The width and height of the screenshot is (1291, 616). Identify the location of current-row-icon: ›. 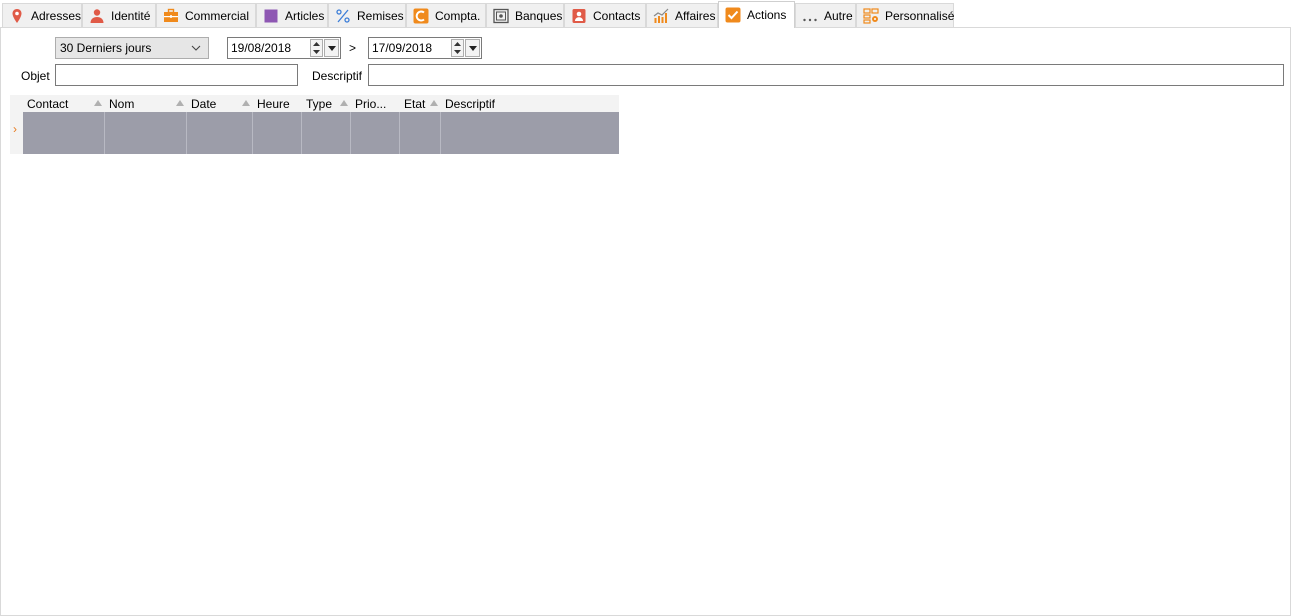
(15, 129).